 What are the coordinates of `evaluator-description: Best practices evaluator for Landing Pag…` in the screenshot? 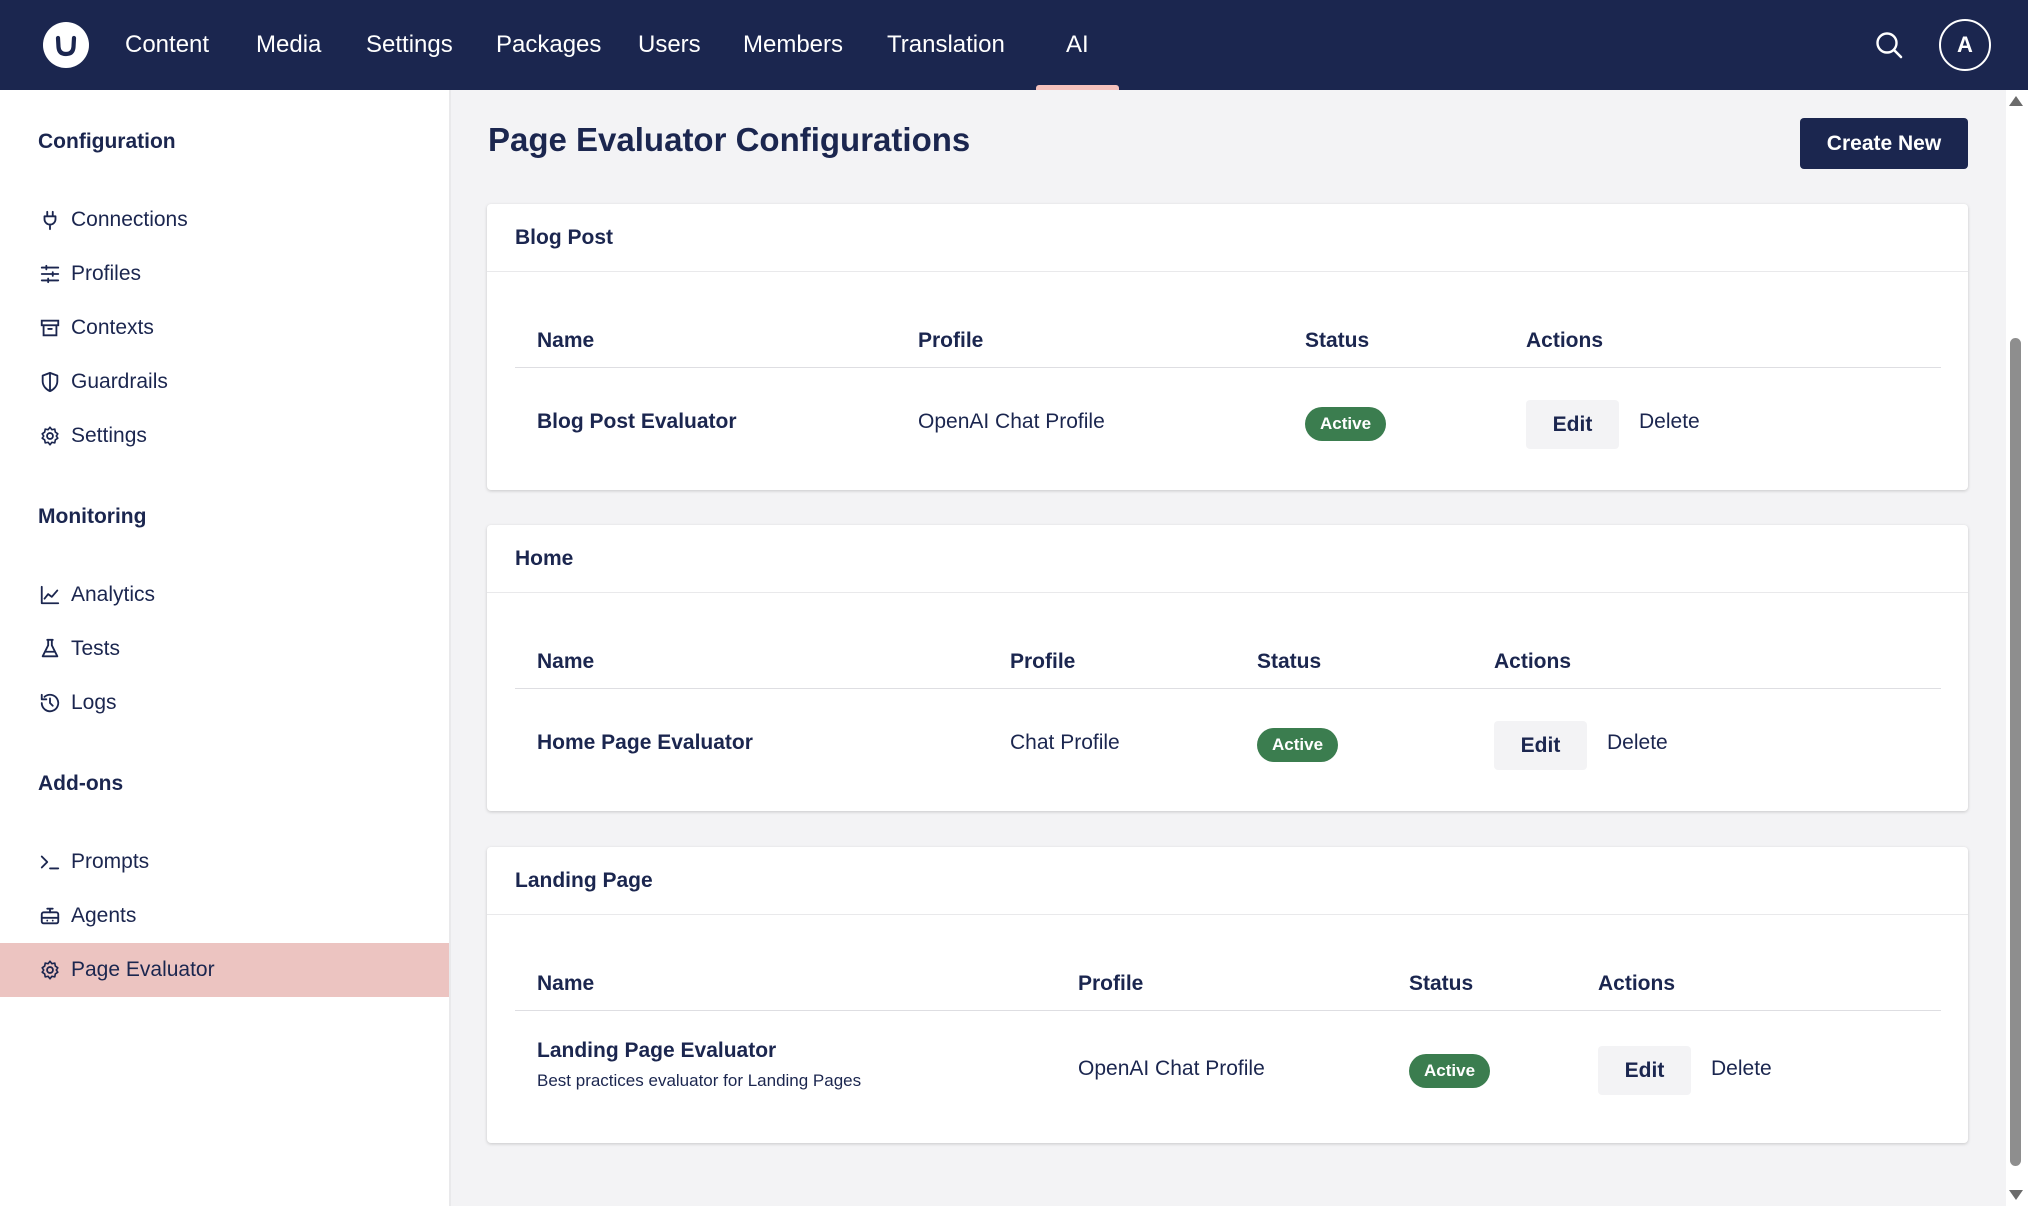 It's located at (699, 1080).